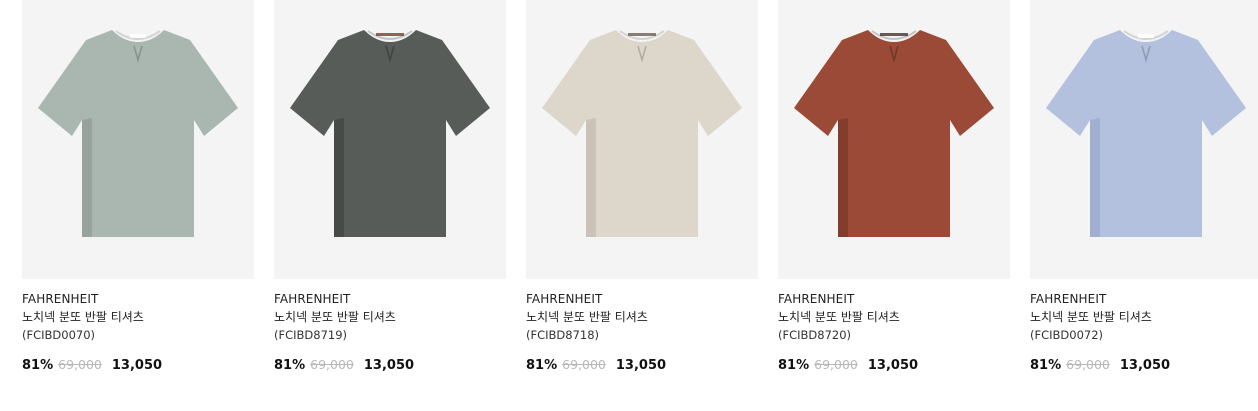  I want to click on product-code: (FCIBD0070), so click(59, 335).